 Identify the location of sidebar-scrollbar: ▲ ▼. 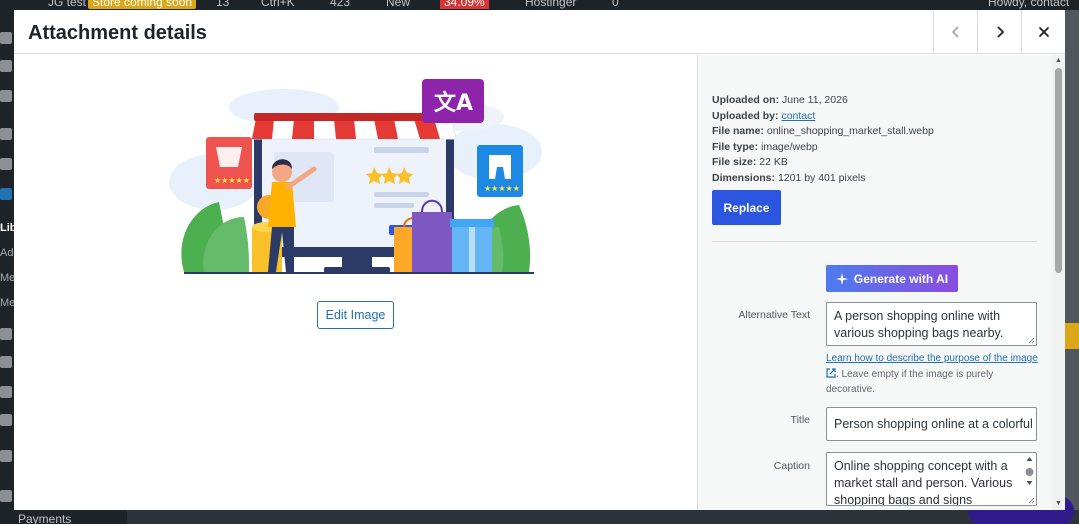
(1058, 282).